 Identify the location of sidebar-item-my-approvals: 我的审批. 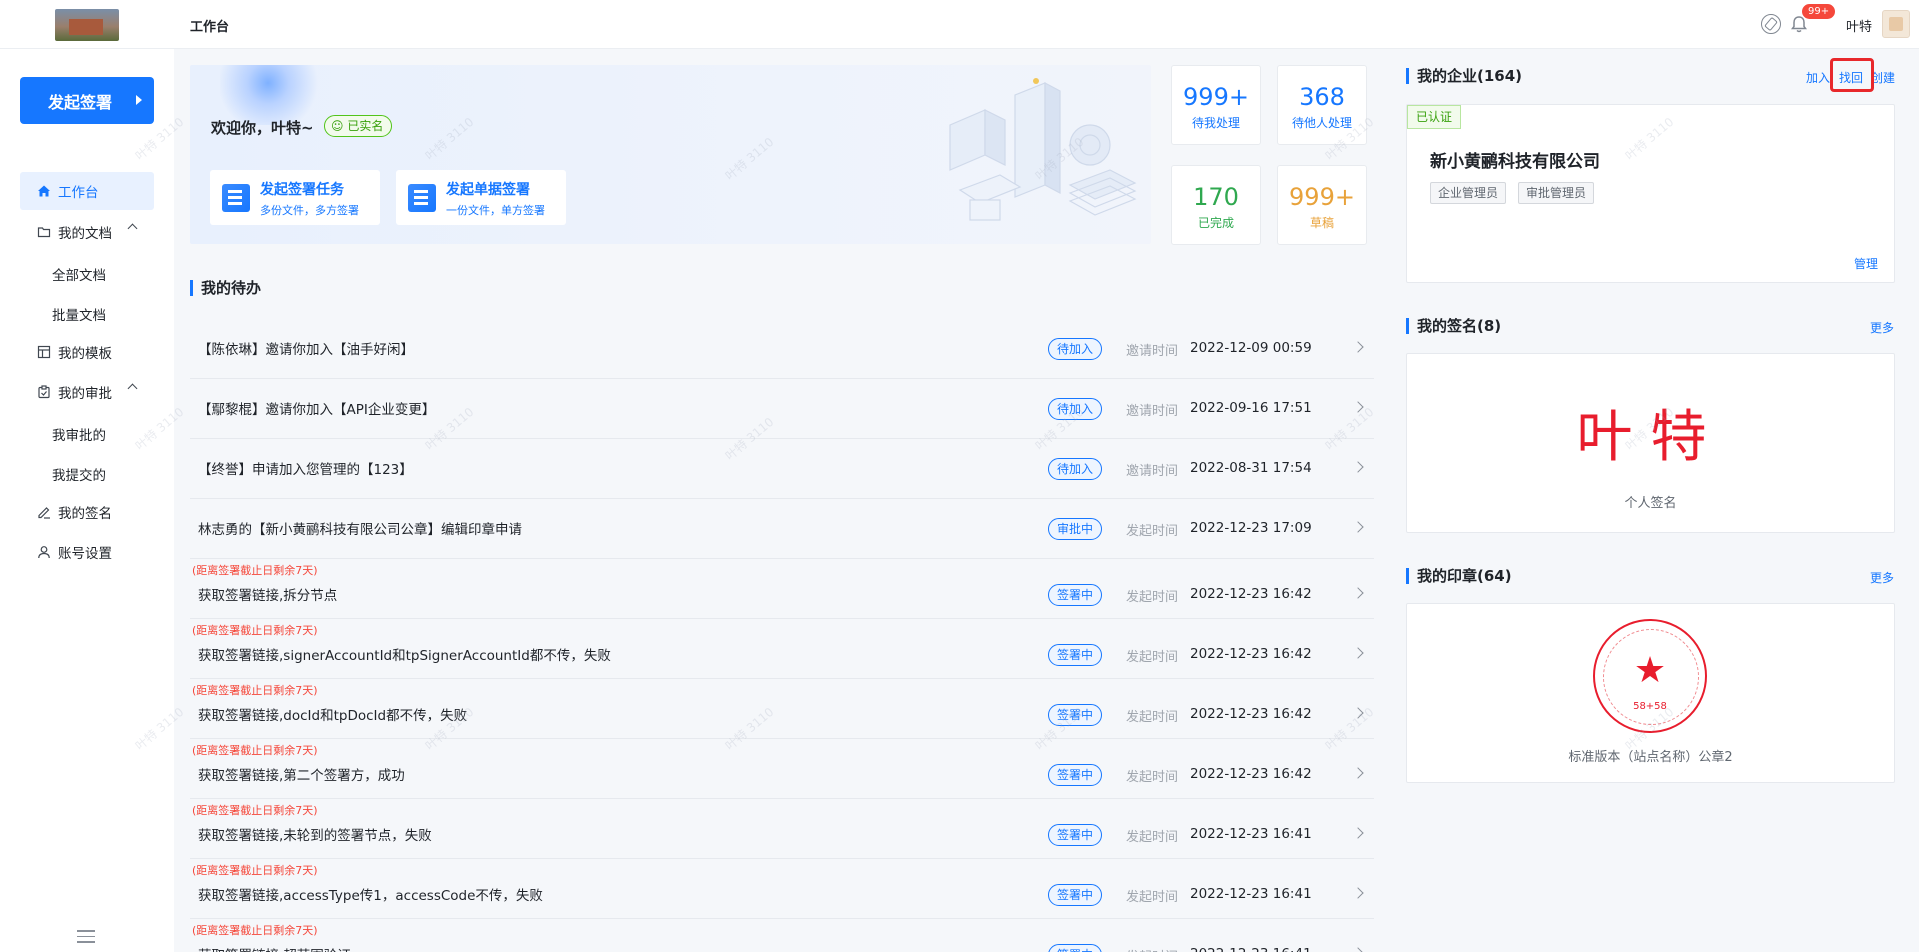
(87, 392).